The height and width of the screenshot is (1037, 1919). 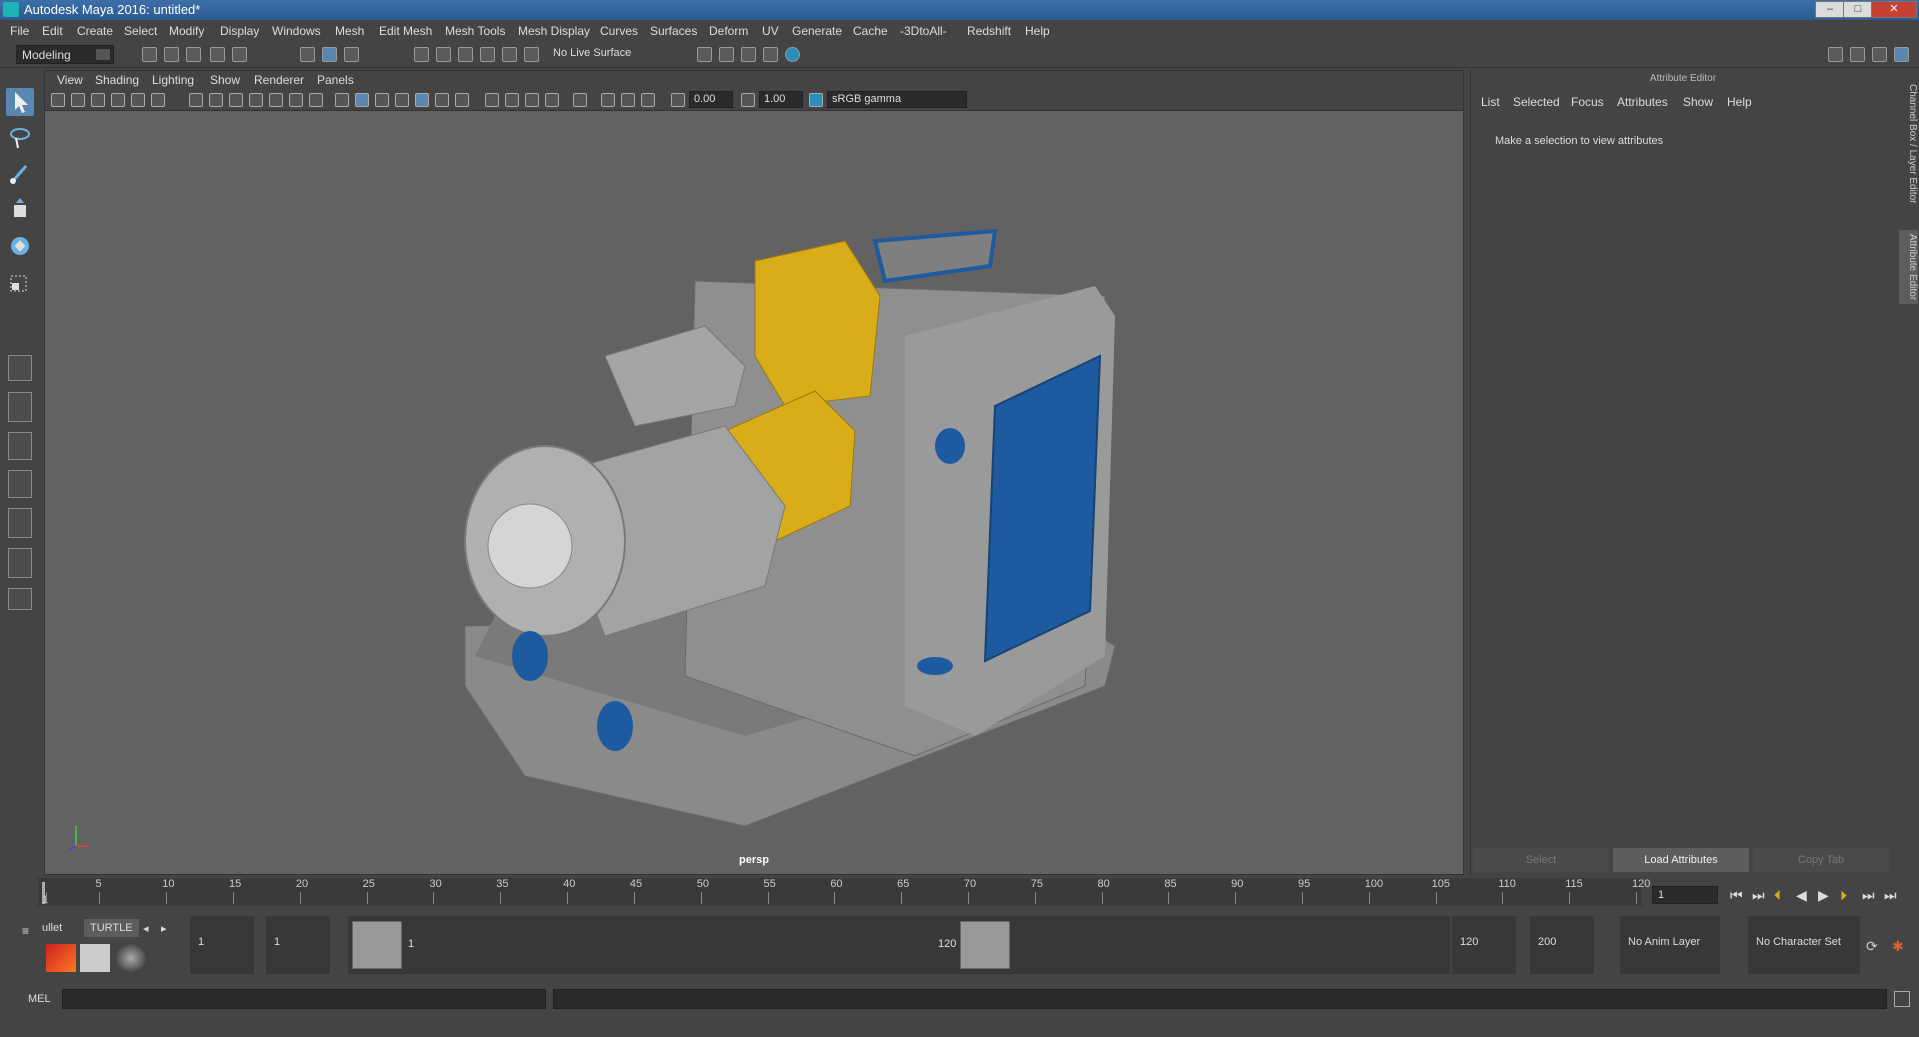 What do you see at coordinates (899, 945) in the screenshot?
I see `range-slider: 1 120` at bounding box center [899, 945].